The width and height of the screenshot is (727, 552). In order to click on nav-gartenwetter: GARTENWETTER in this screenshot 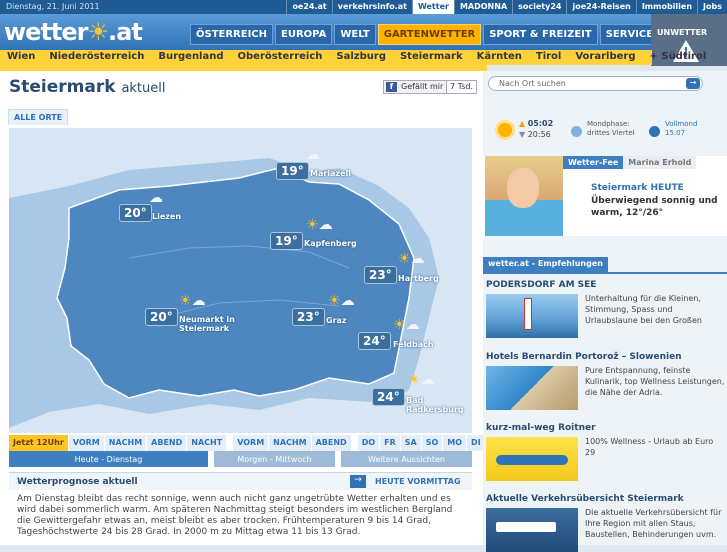, I will do `click(429, 34)`.